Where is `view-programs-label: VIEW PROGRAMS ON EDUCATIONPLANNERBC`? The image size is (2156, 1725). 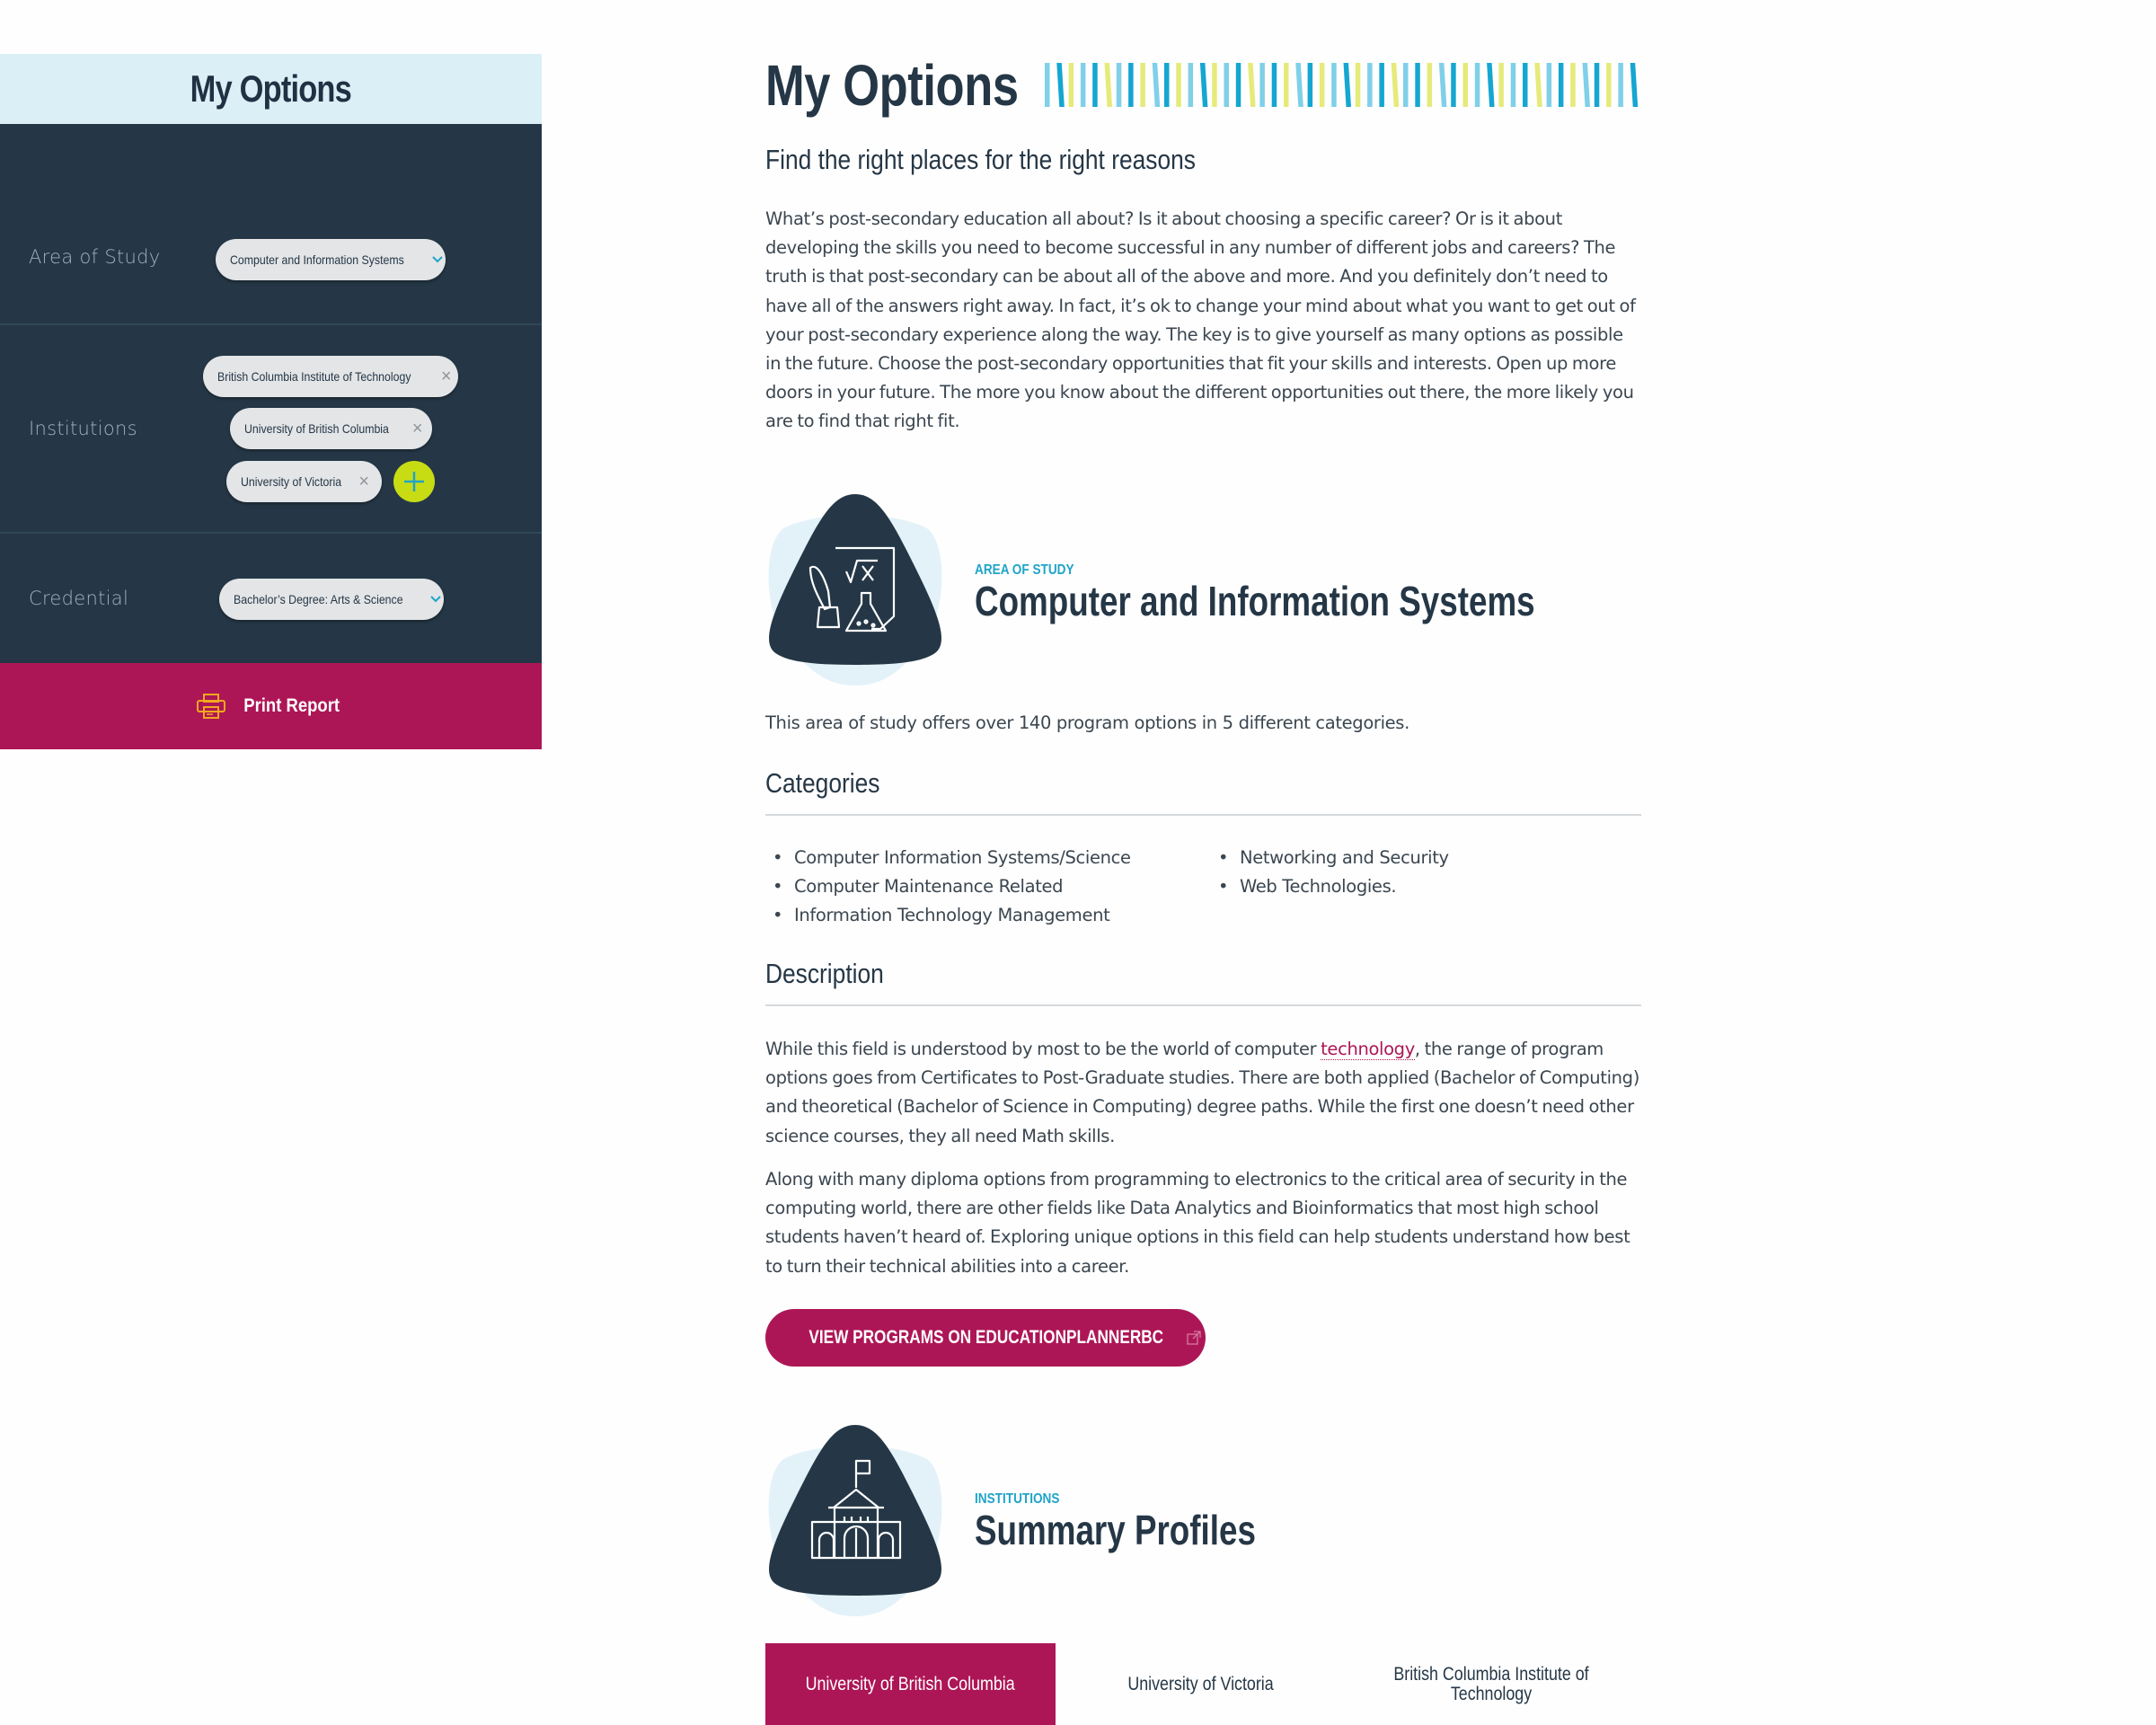
view-programs-label: VIEW PROGRAMS ON EDUCATIONPLANNERBC is located at coordinates (986, 1337).